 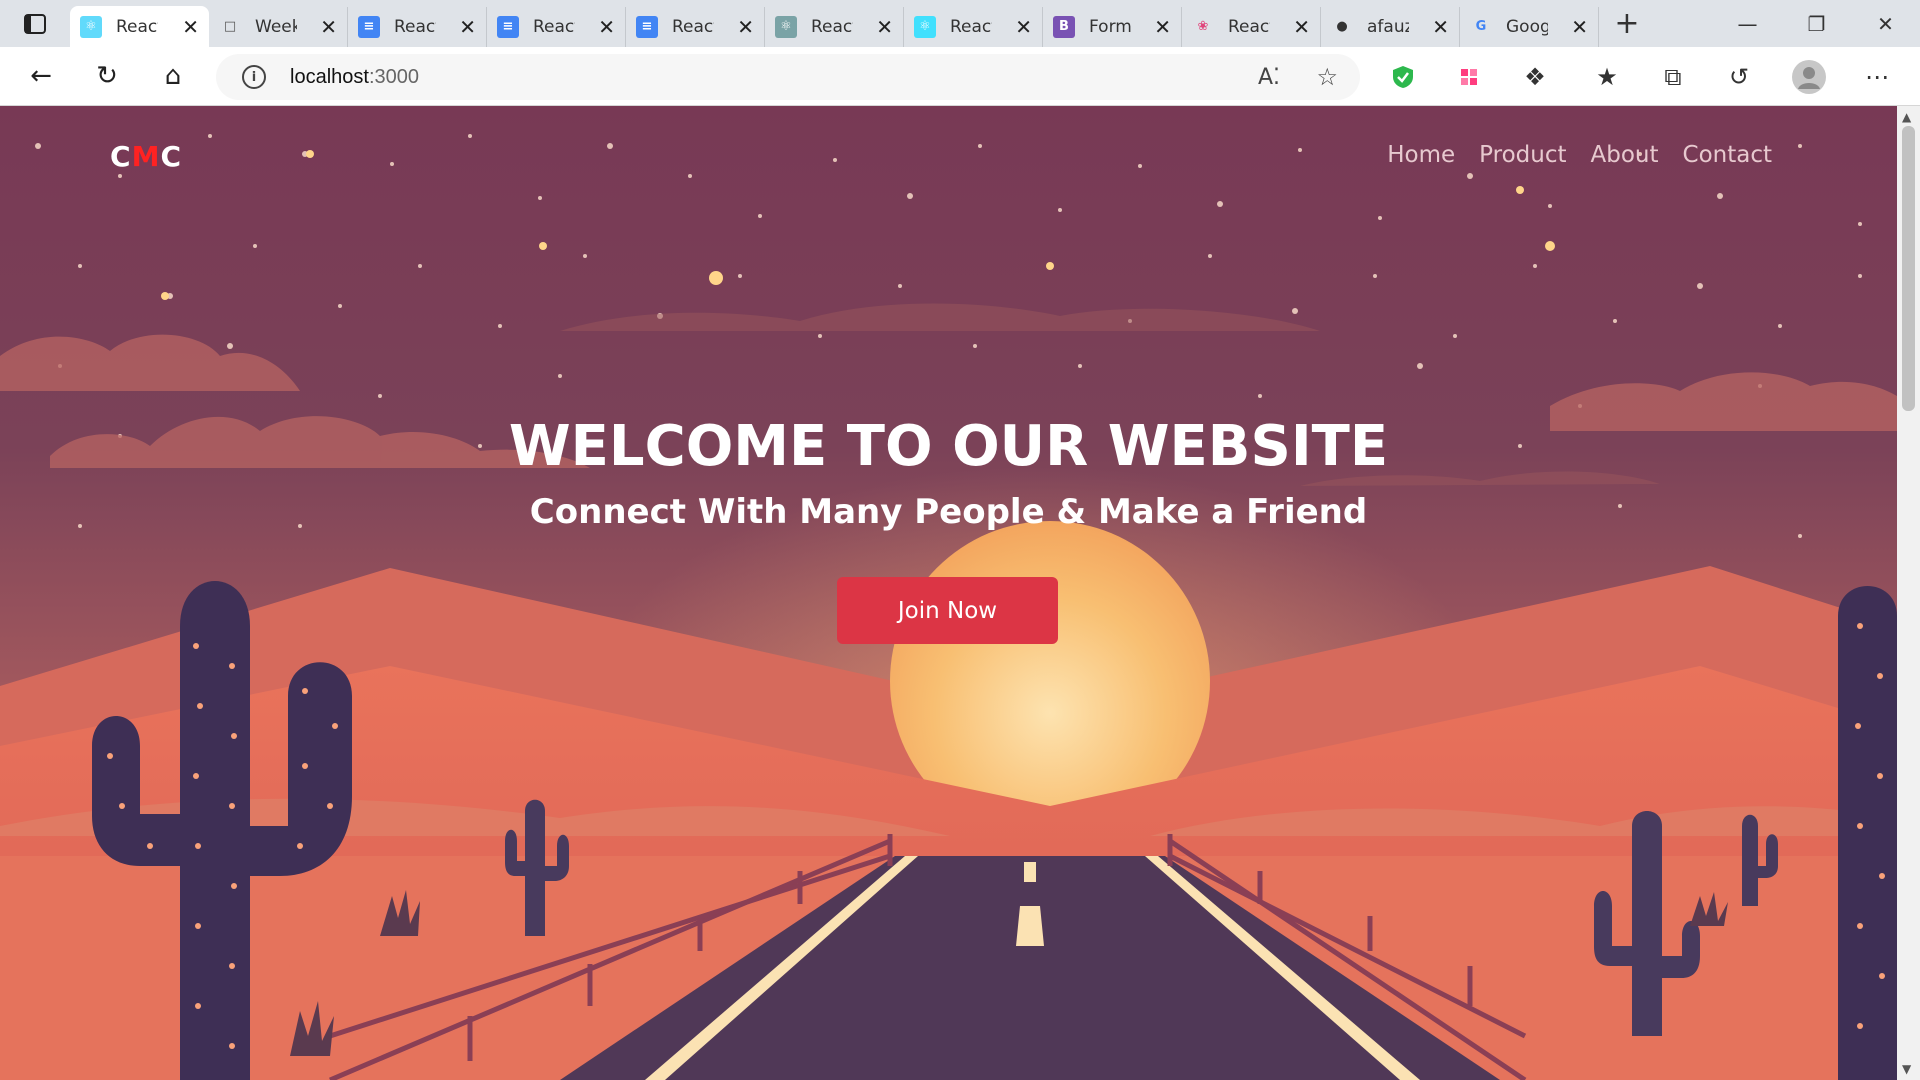 What do you see at coordinates (230, 26) in the screenshot?
I see `page-icon: □` at bounding box center [230, 26].